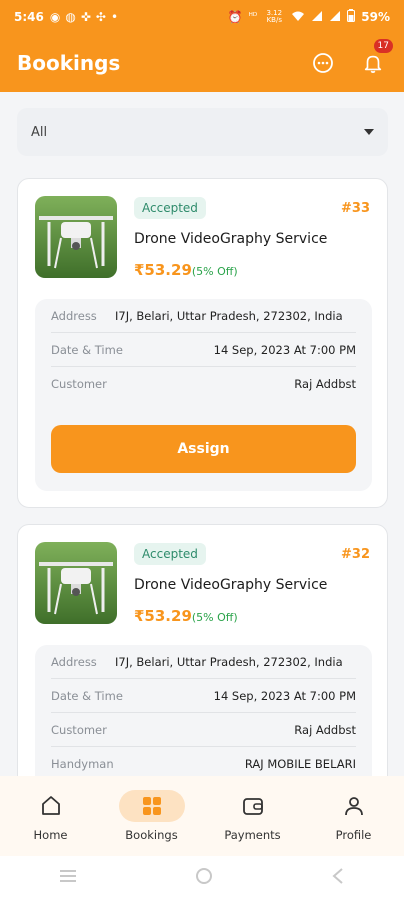 The image size is (404, 900). Describe the element at coordinates (55, 17) in the screenshot. I see `whatsapp-icon: ◉` at that location.